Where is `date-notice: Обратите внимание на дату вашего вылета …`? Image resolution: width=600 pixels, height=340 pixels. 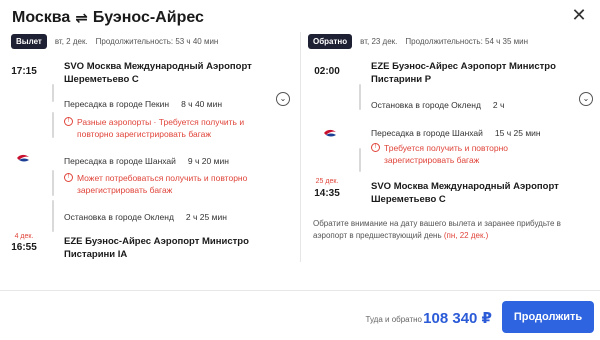
date-notice: Обратите внимание на дату вашего вылета … is located at coordinates (448, 230).